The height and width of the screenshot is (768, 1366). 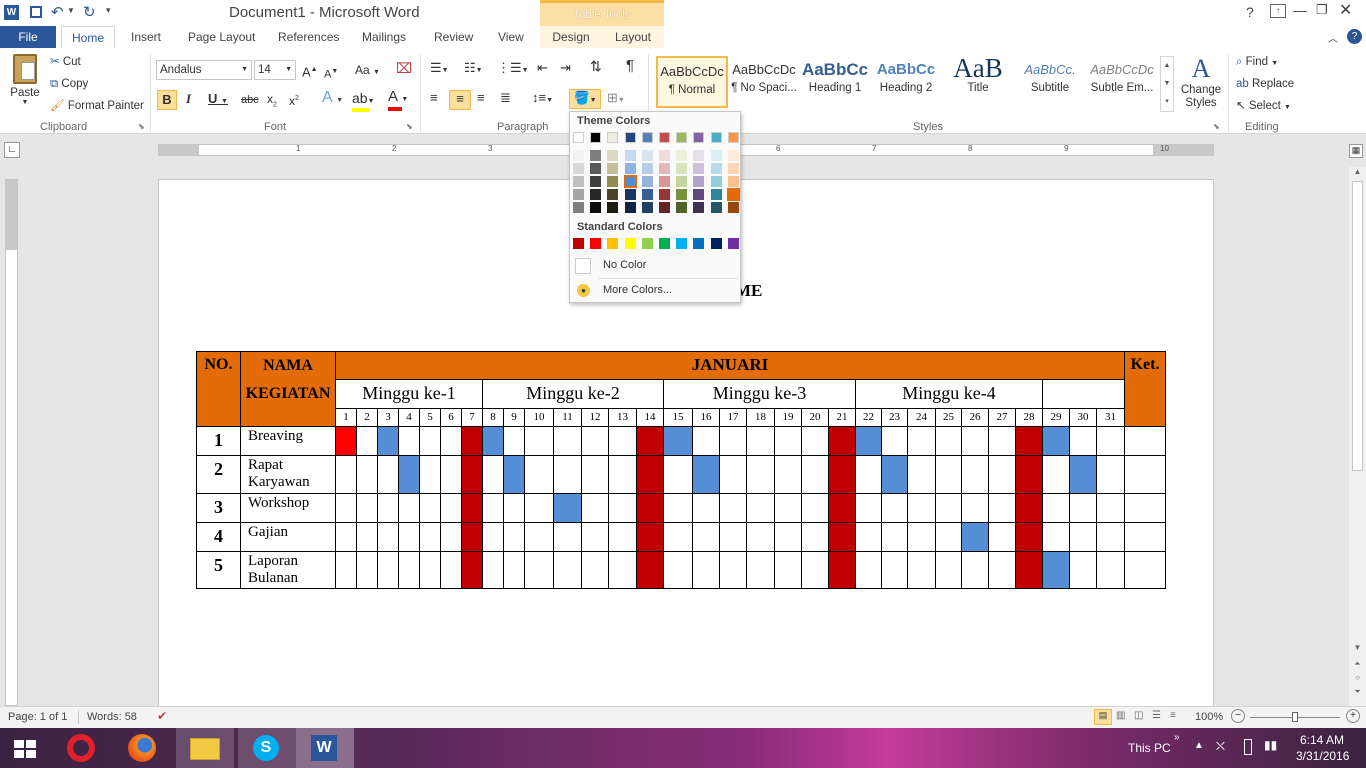 I want to click on undo-icon: ↶, so click(x=57, y=12).